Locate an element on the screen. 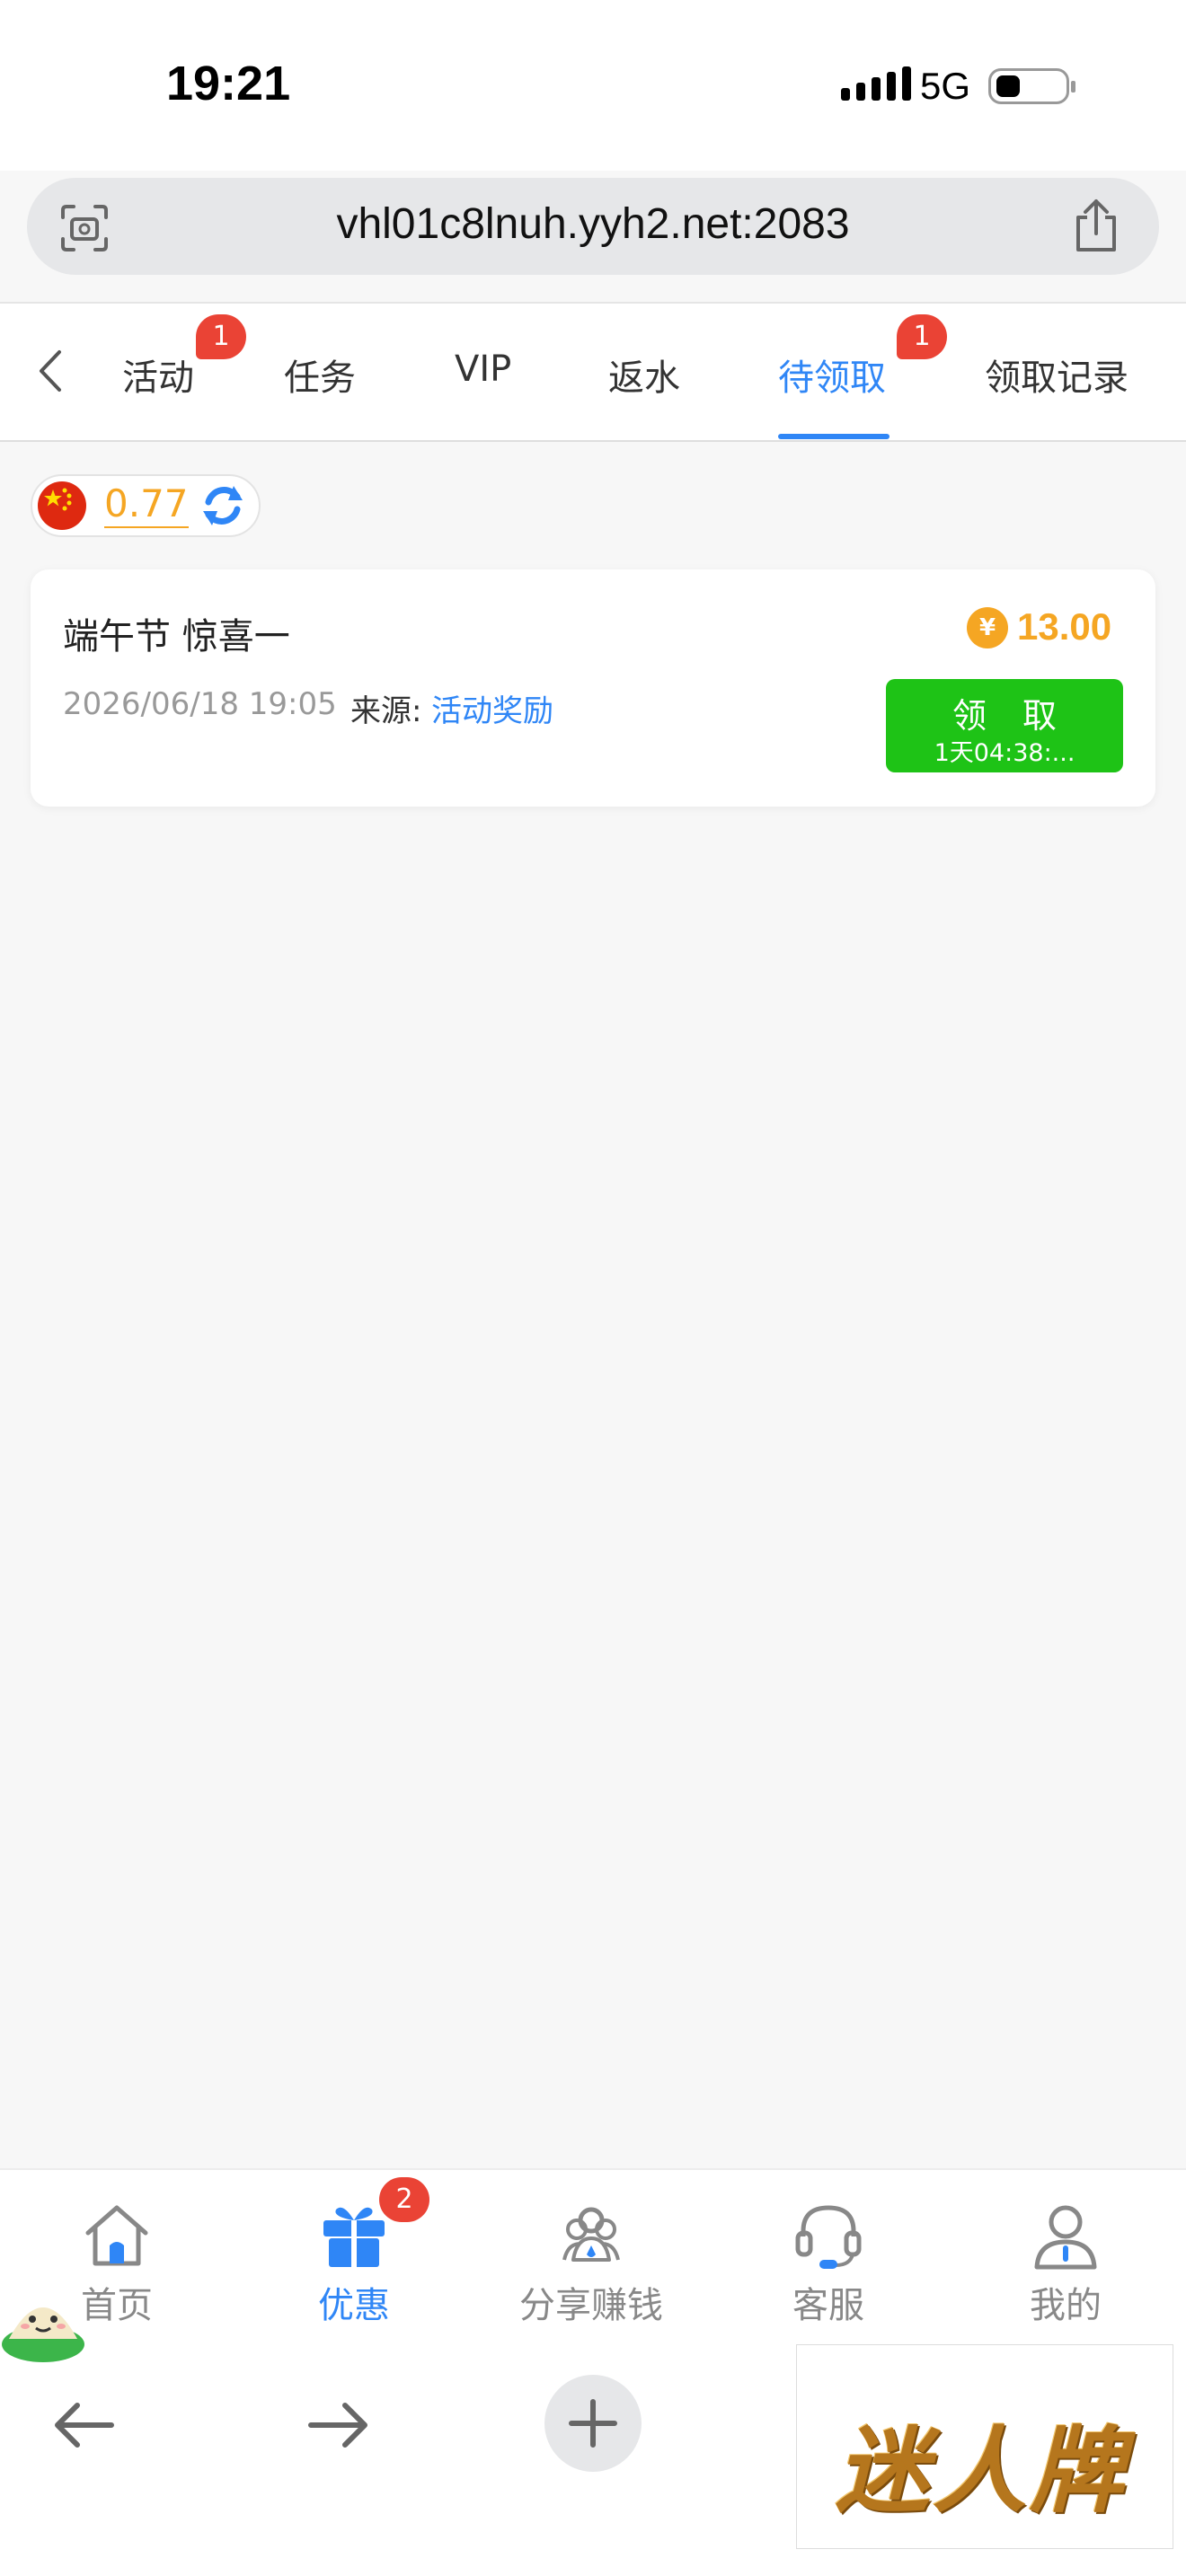  nav-mine-label: 我的 is located at coordinates (1065, 2302).